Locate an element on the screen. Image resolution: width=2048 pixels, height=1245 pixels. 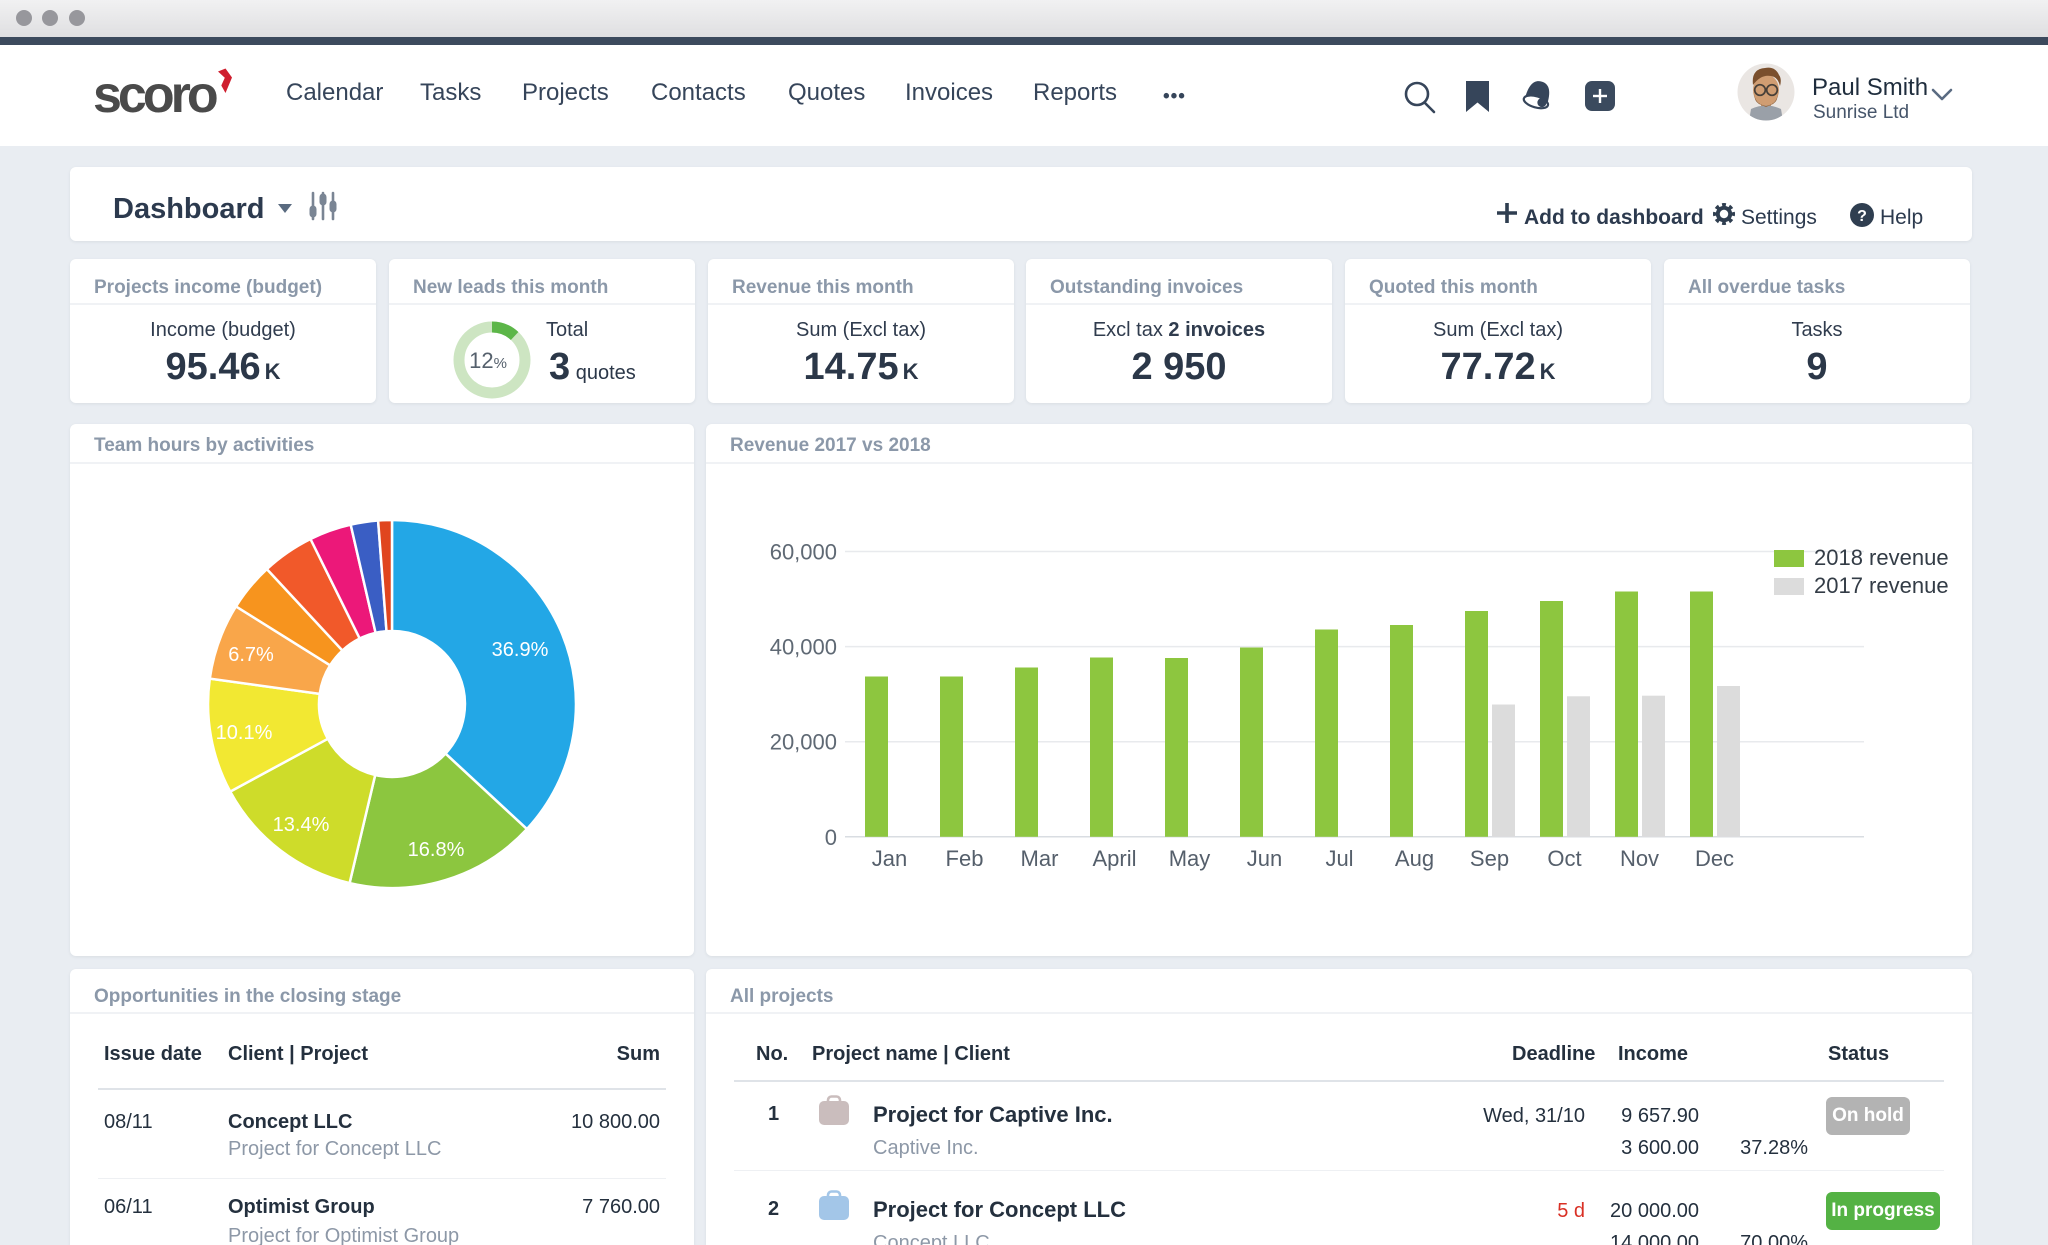
svg-text: 0 is located at coordinates (831, 837).